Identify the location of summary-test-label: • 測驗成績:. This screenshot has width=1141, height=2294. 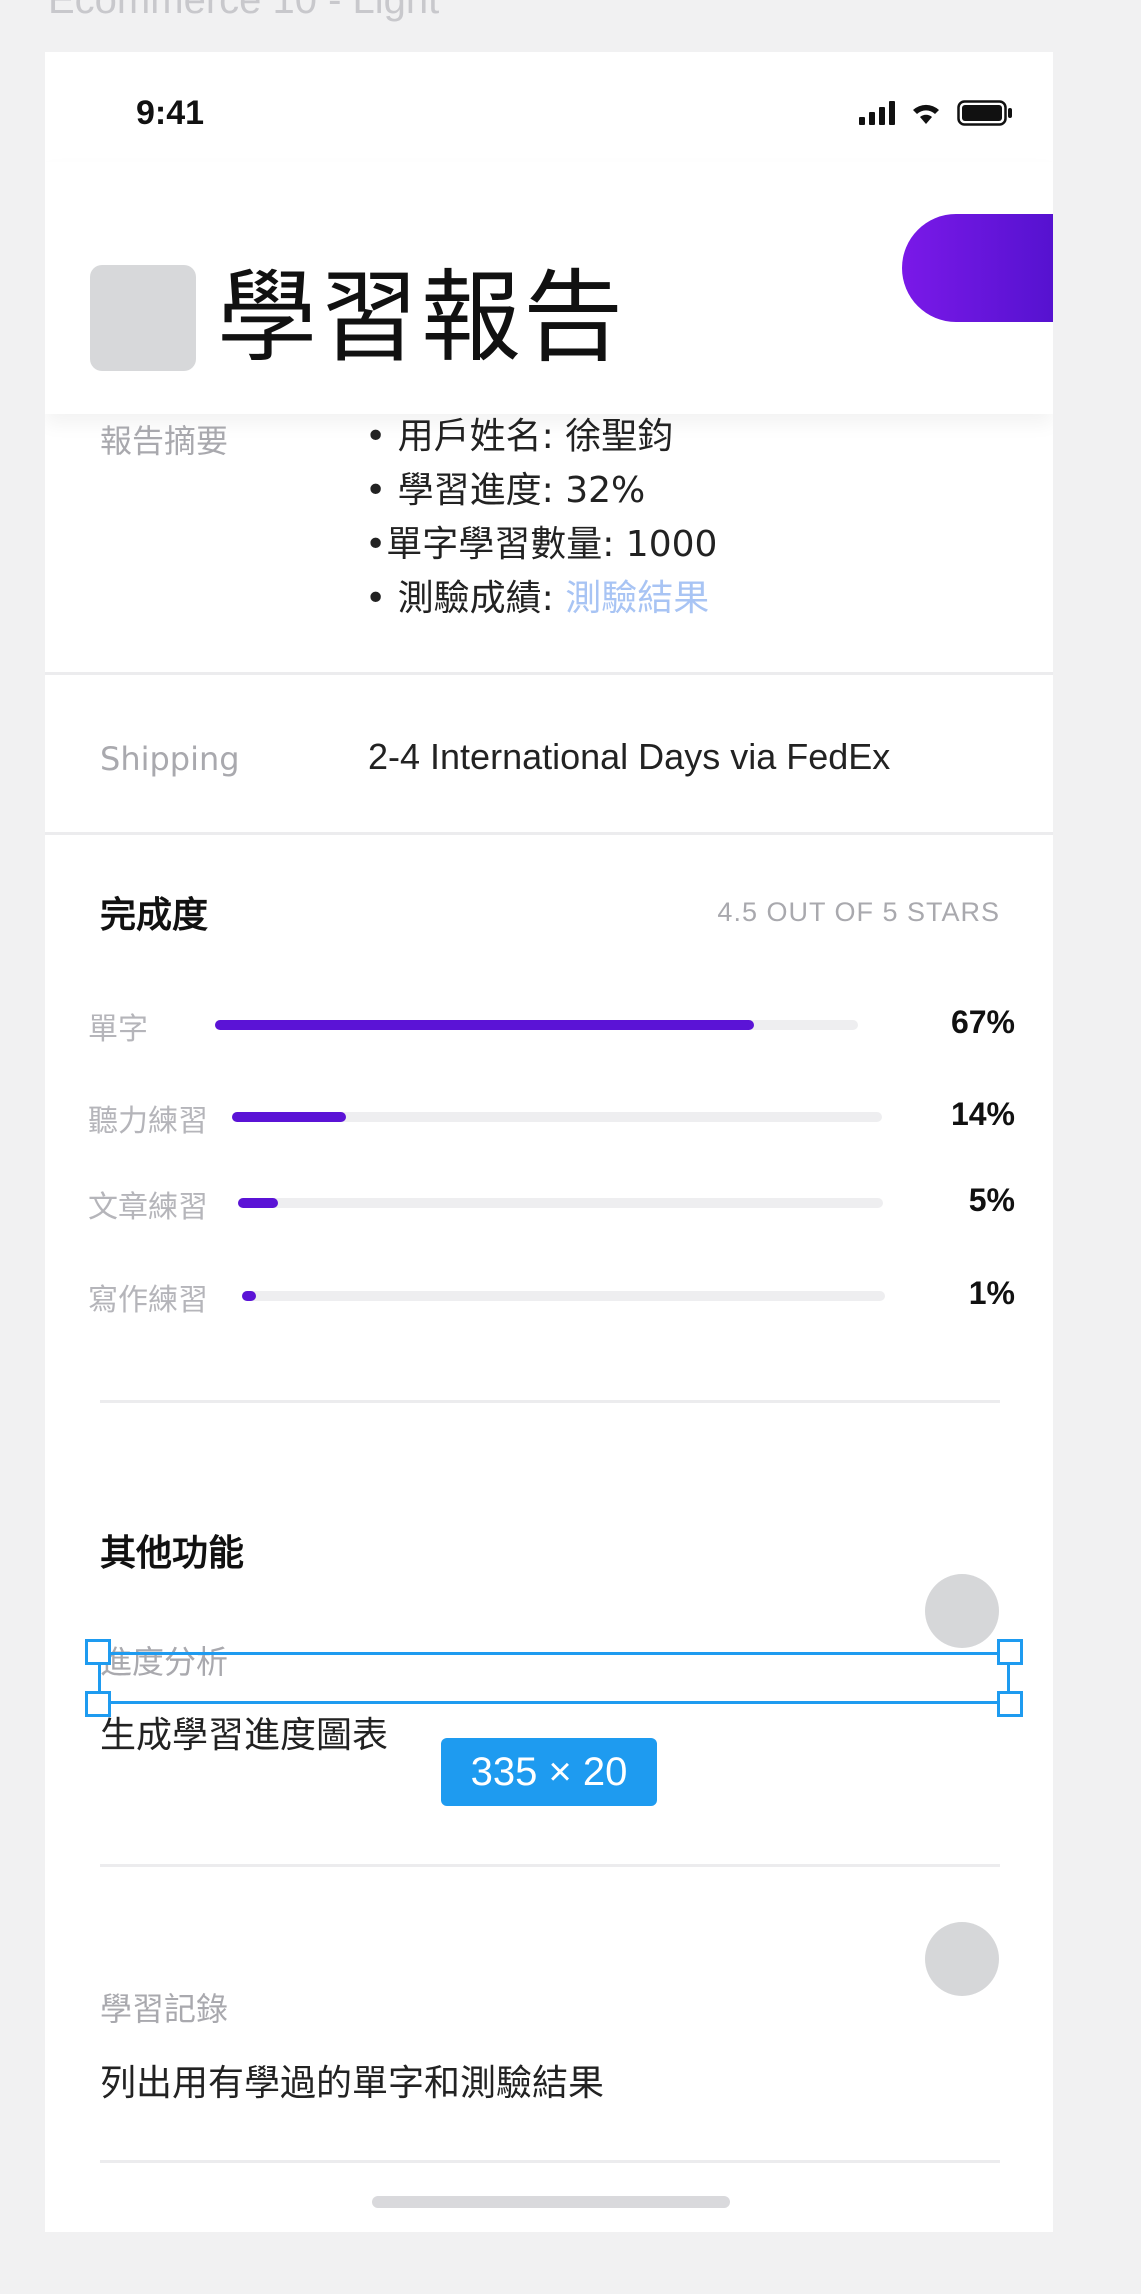
(465, 598).